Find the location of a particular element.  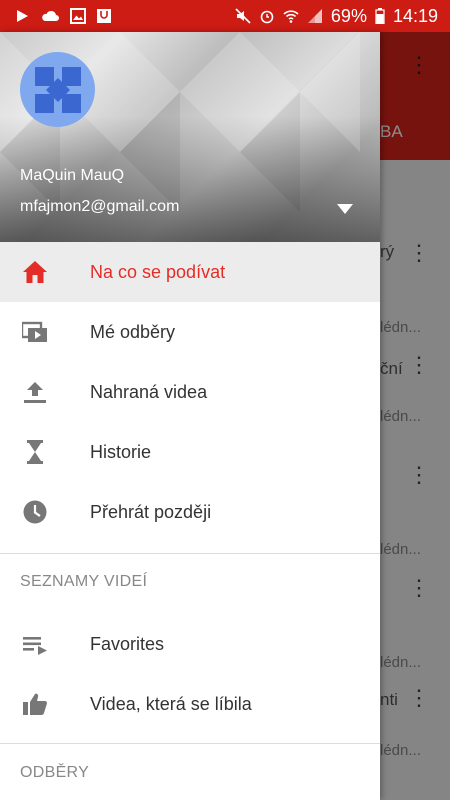

avatar is located at coordinates (57, 89).